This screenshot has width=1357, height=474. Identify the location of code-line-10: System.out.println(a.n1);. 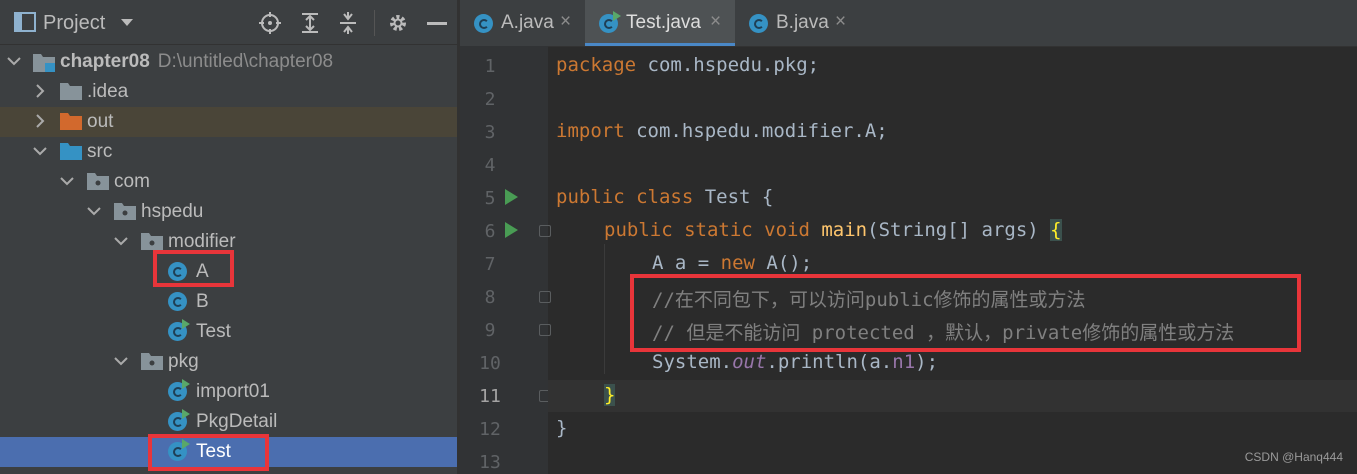
(747, 362).